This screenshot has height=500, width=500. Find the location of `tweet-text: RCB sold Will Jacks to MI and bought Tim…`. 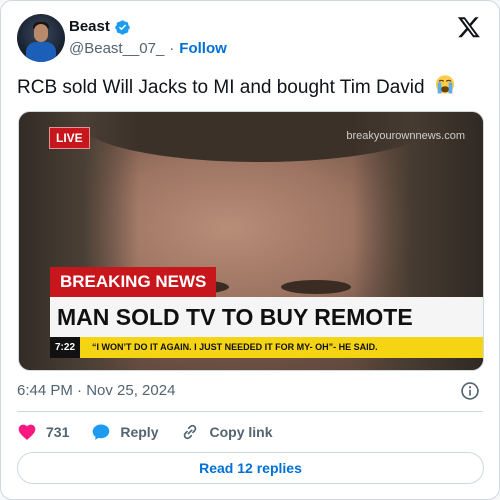

tweet-text: RCB sold Will Jacks to MI and bought Tim… is located at coordinates (237, 87).